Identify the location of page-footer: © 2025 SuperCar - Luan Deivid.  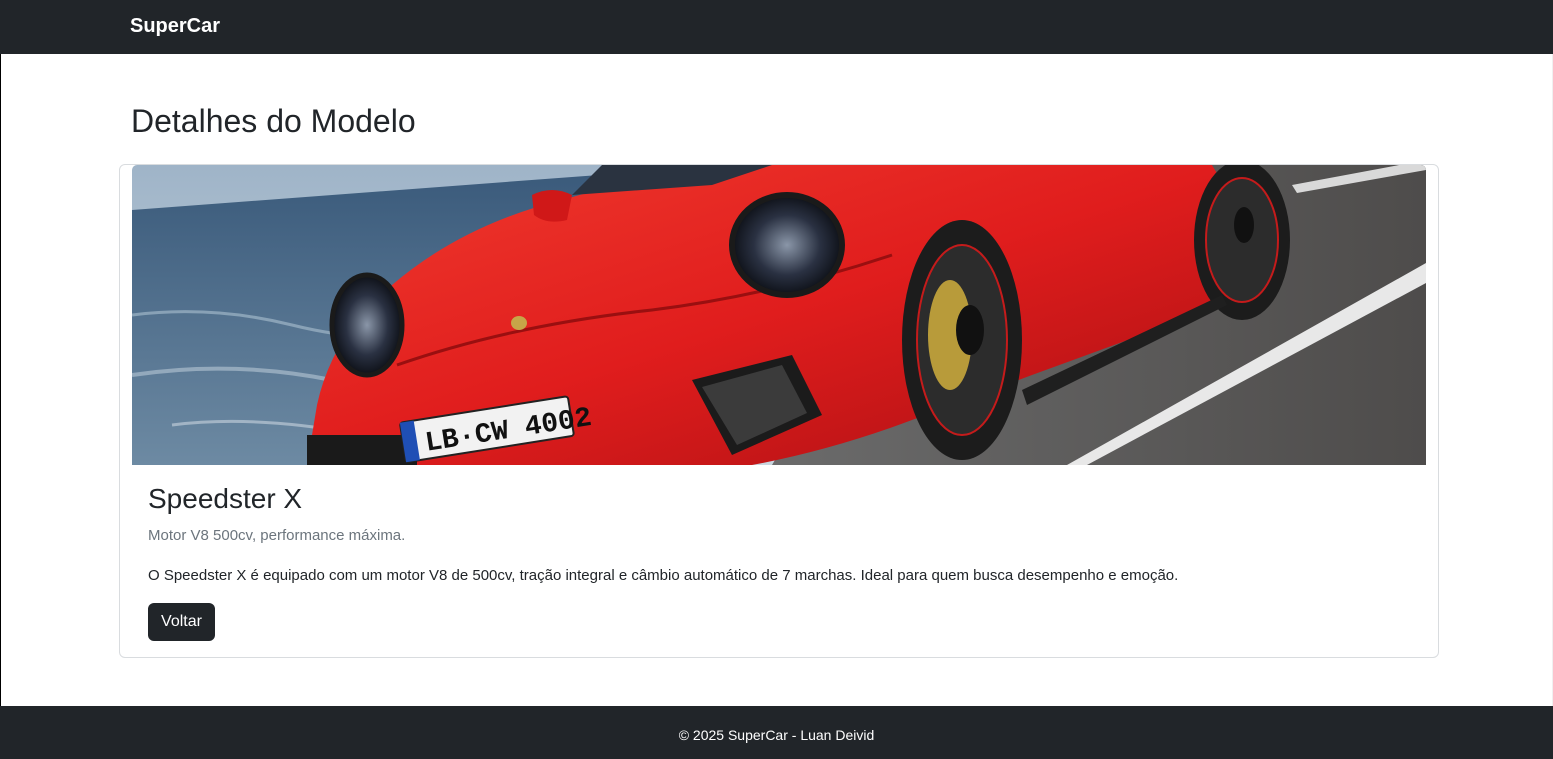
(776, 732).